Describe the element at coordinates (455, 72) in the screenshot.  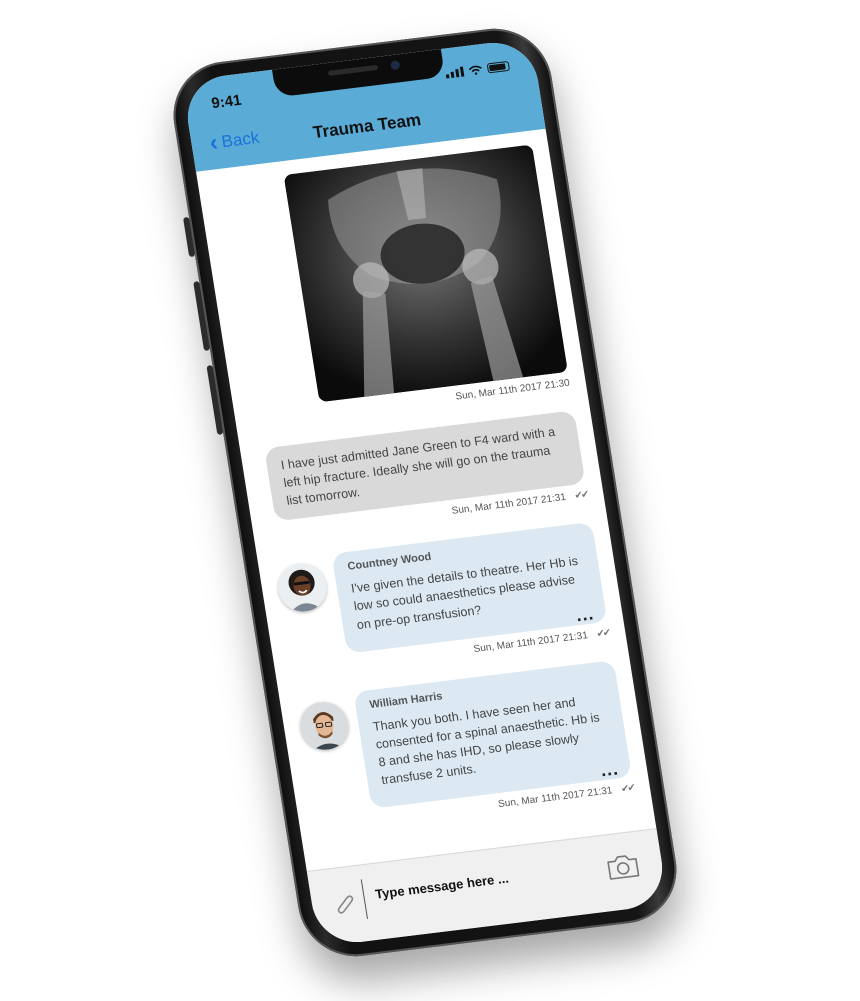
I see `signal-icon` at that location.